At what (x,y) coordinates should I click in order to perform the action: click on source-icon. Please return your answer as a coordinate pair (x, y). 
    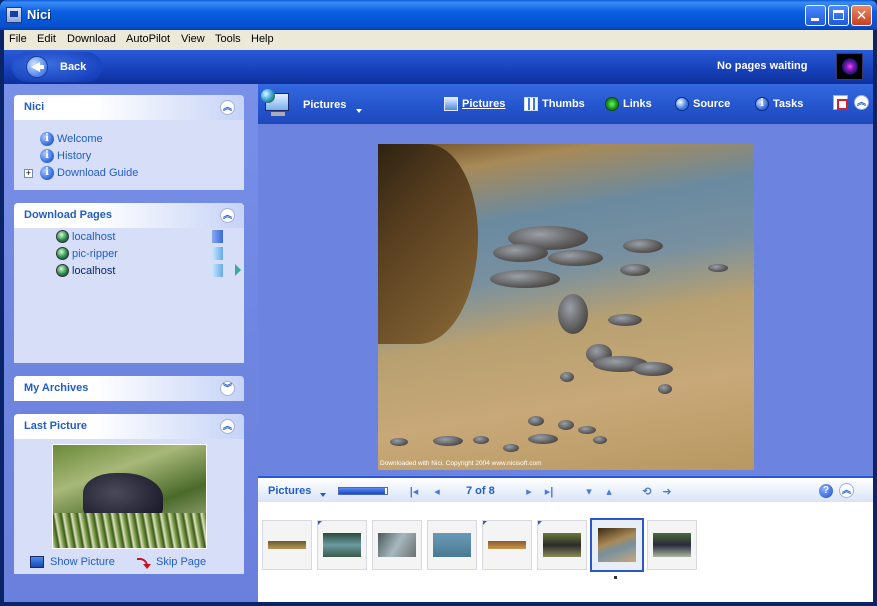
    Looking at the image, I should click on (682, 104).